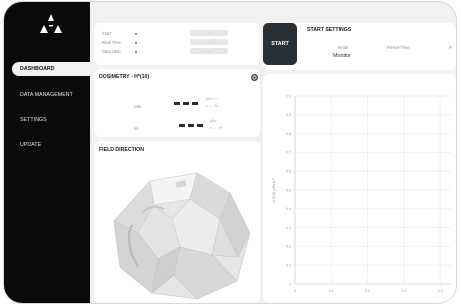 This screenshot has height=308, width=461. Describe the element at coordinates (213, 121) in the screenshot. I see `integral-unit: µSv` at that location.